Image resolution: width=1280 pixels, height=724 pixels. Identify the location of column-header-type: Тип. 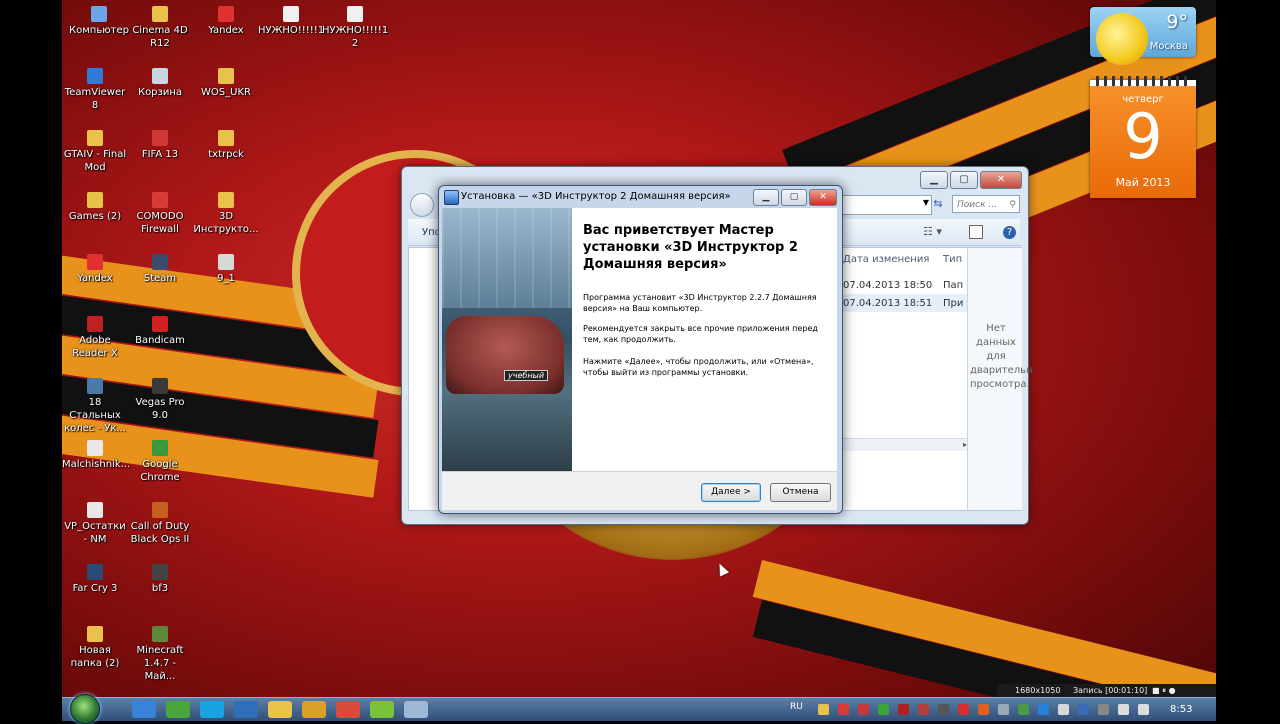
(952, 259).